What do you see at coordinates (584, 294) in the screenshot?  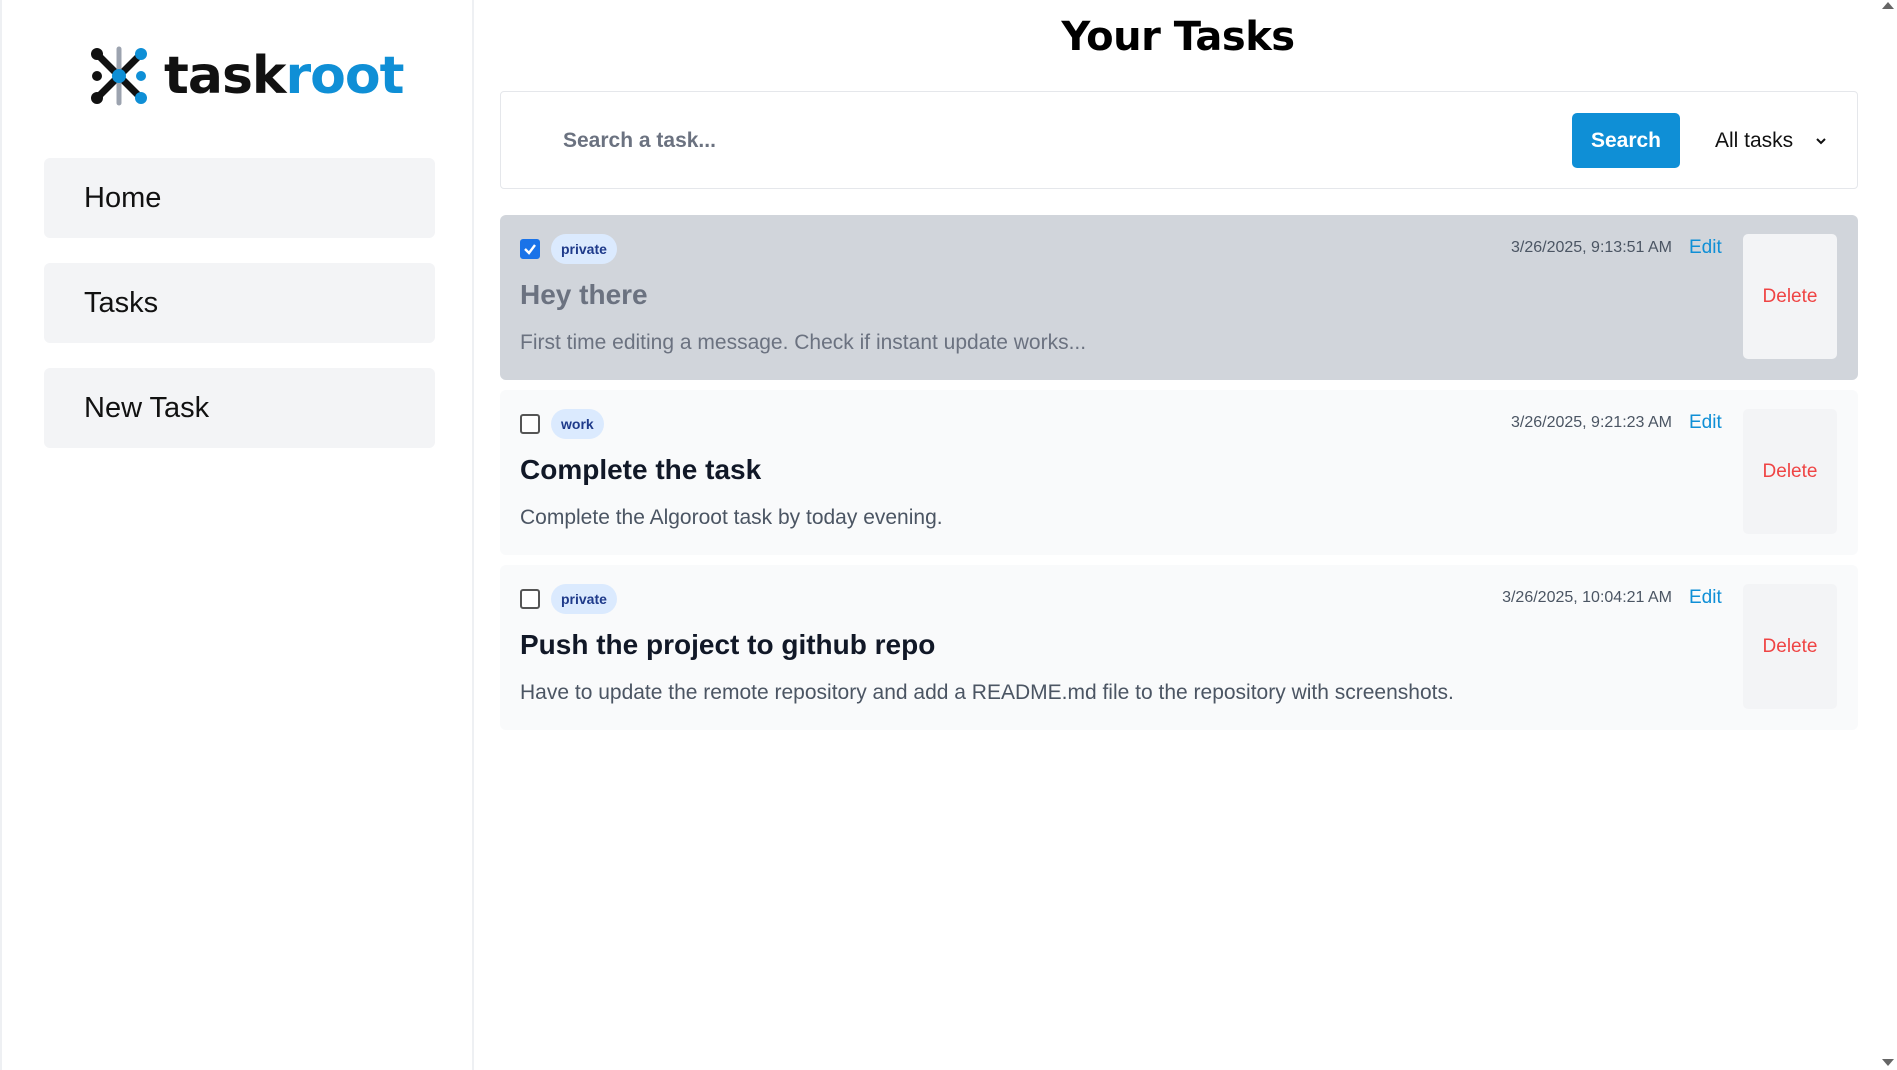 I see `task-title: Hey there` at bounding box center [584, 294].